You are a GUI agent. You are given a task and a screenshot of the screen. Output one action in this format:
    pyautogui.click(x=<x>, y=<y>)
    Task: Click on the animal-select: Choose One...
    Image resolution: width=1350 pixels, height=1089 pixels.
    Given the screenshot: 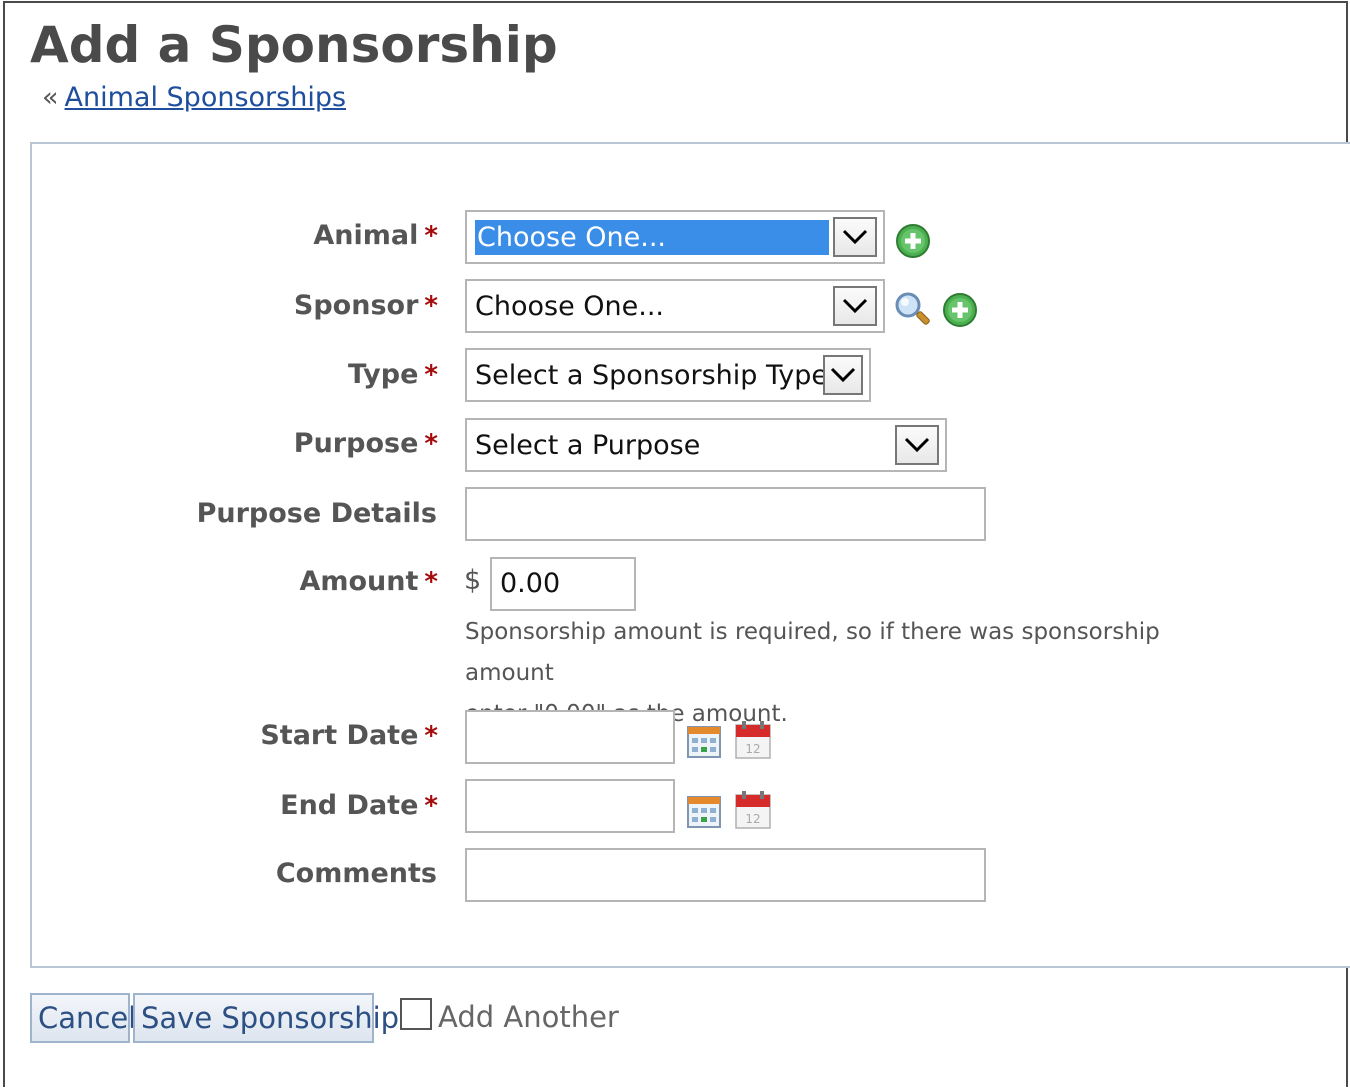 What is the action you would take?
    pyautogui.click(x=675, y=237)
    